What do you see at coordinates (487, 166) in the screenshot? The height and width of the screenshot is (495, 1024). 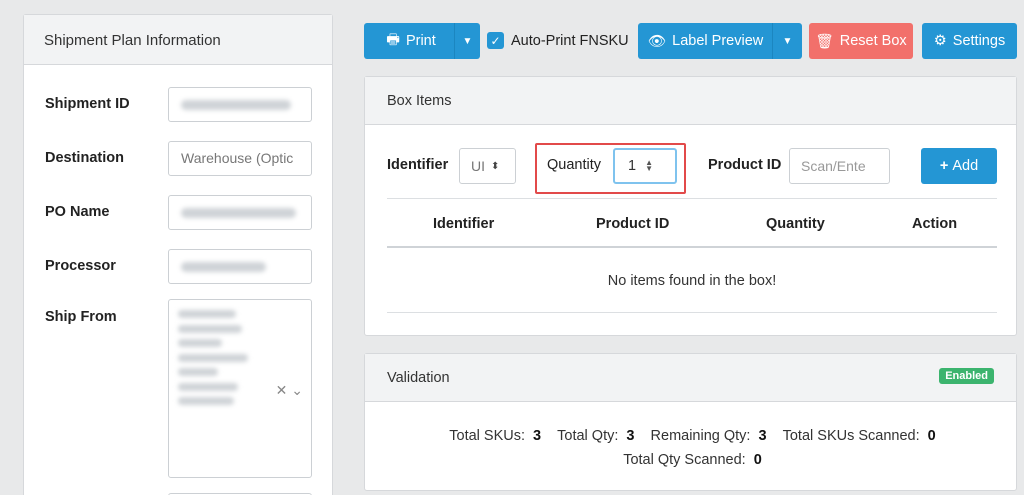 I see `identifier-select: UI ⬍` at bounding box center [487, 166].